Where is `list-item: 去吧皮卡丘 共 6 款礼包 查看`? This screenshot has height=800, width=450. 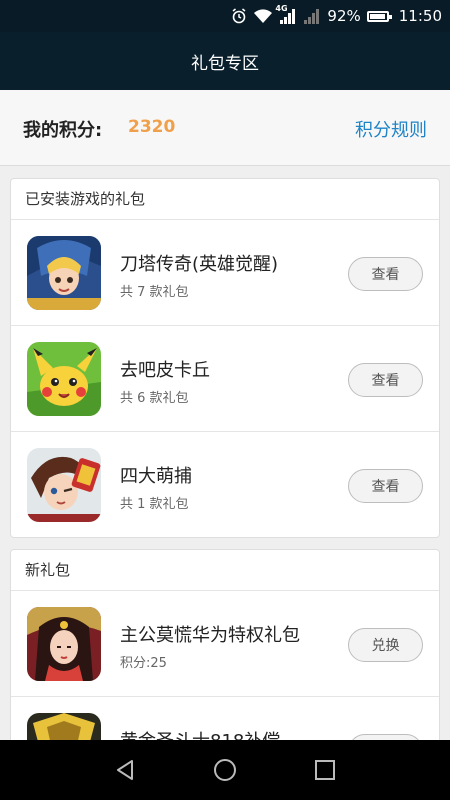
list-item: 去吧皮卡丘 共 6 款礼包 查看 is located at coordinates (225, 379).